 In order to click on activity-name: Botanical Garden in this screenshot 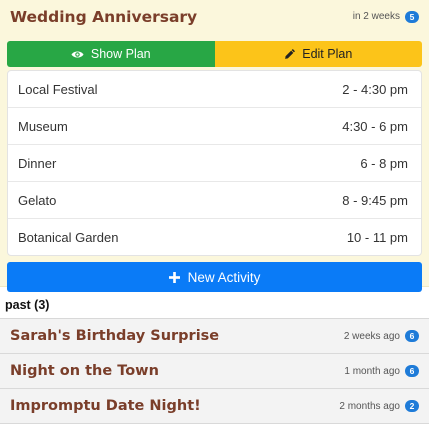, I will do `click(68, 237)`.